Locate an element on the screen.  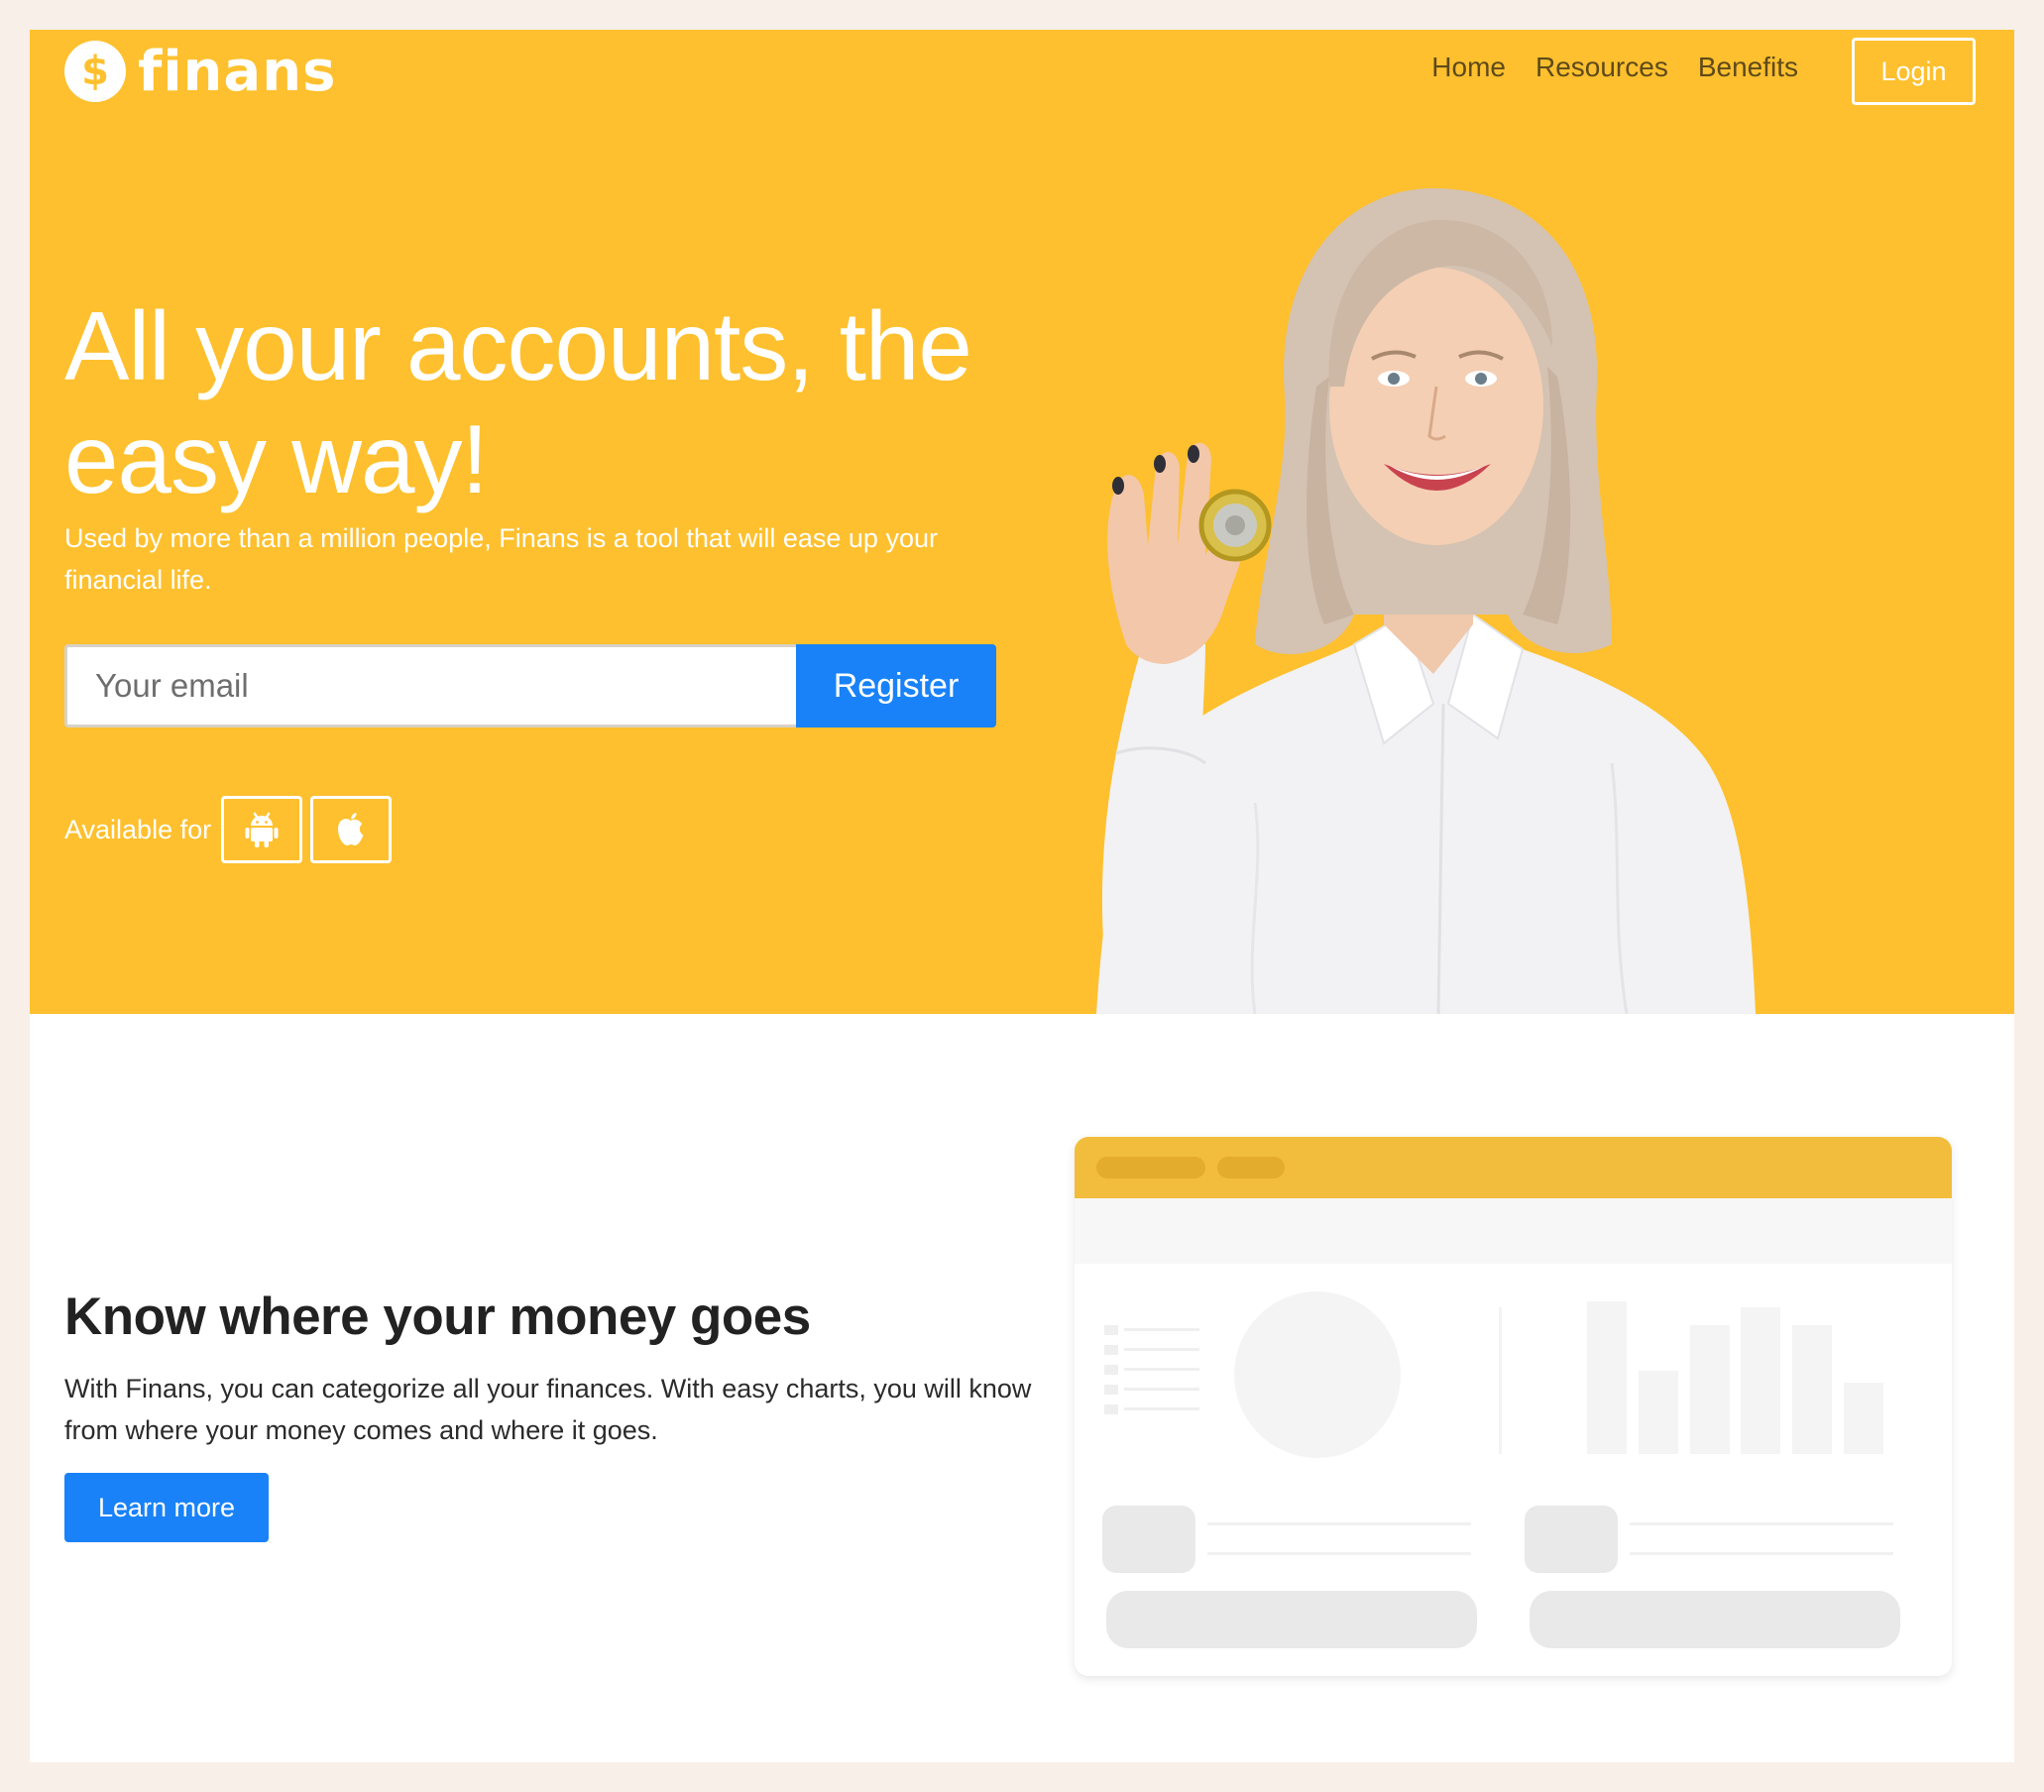
android-download-button is located at coordinates (262, 829).